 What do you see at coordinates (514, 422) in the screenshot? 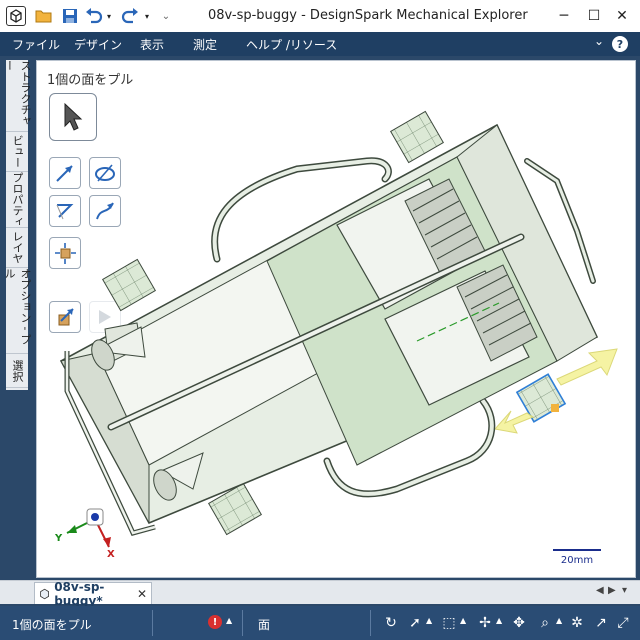
I see `pull-arrow-handle-back` at bounding box center [514, 422].